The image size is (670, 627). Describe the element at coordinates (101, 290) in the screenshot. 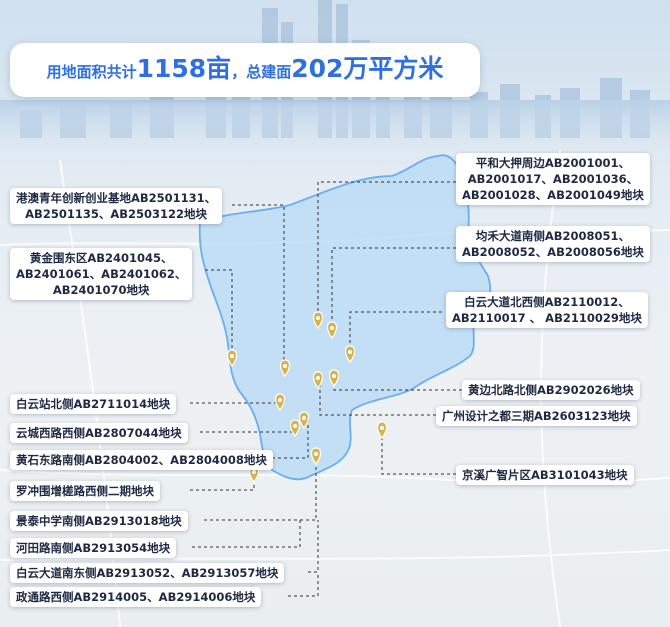

I see `label-line: AB2401070地块` at that location.